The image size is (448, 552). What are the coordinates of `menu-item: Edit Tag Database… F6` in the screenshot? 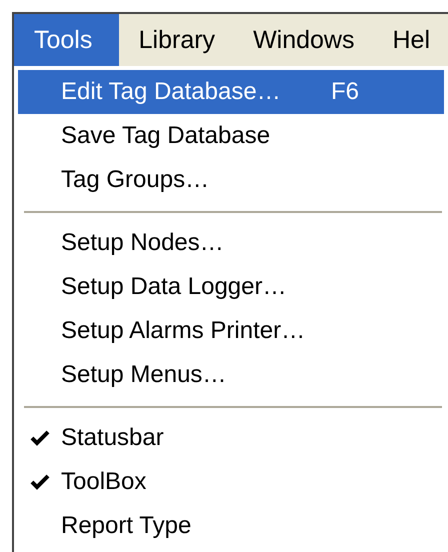 It's located at (231, 92).